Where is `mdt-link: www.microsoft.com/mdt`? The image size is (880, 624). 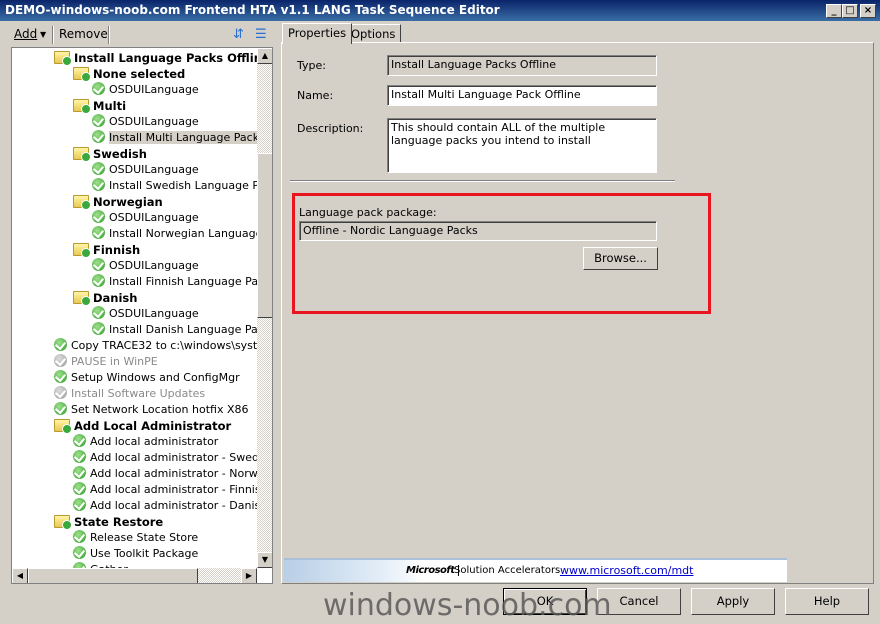 mdt-link: www.microsoft.com/mdt is located at coordinates (626, 570).